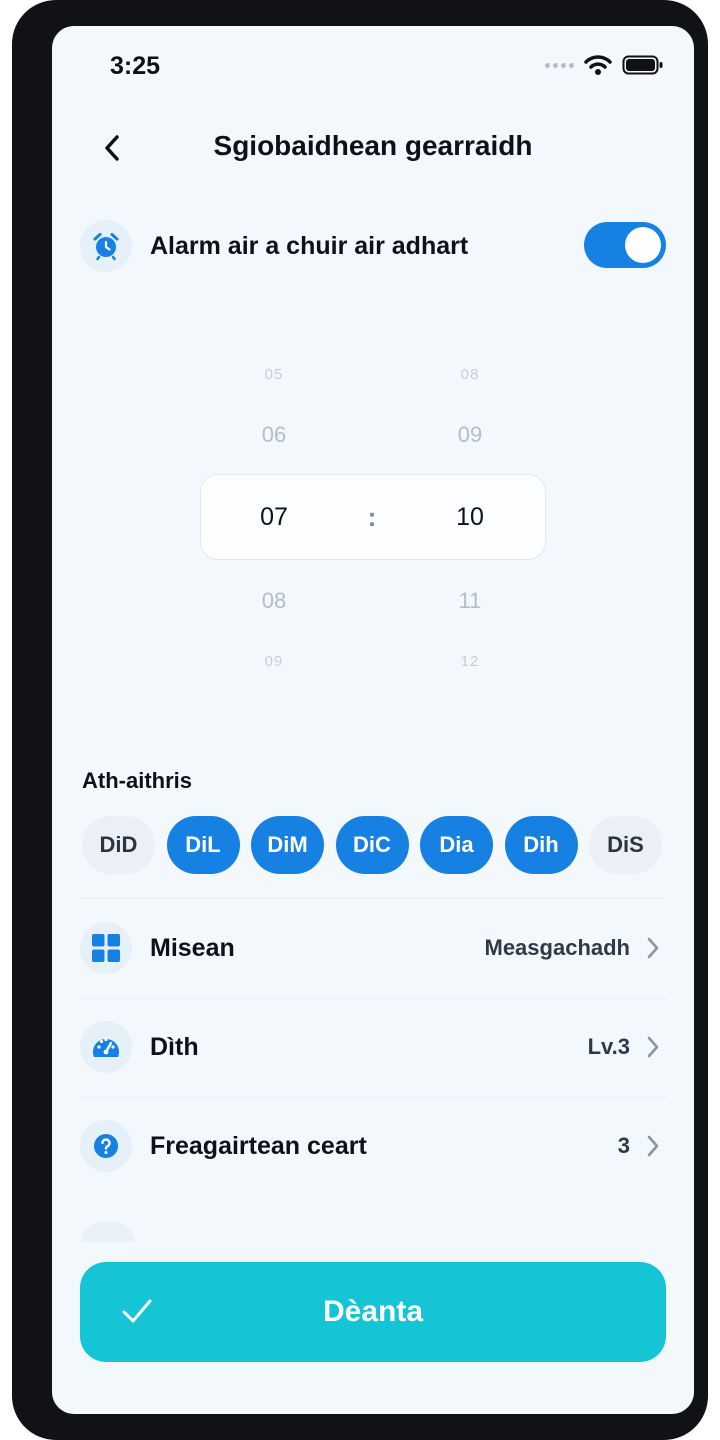  I want to click on day-chip-dic: DiC, so click(372, 845).